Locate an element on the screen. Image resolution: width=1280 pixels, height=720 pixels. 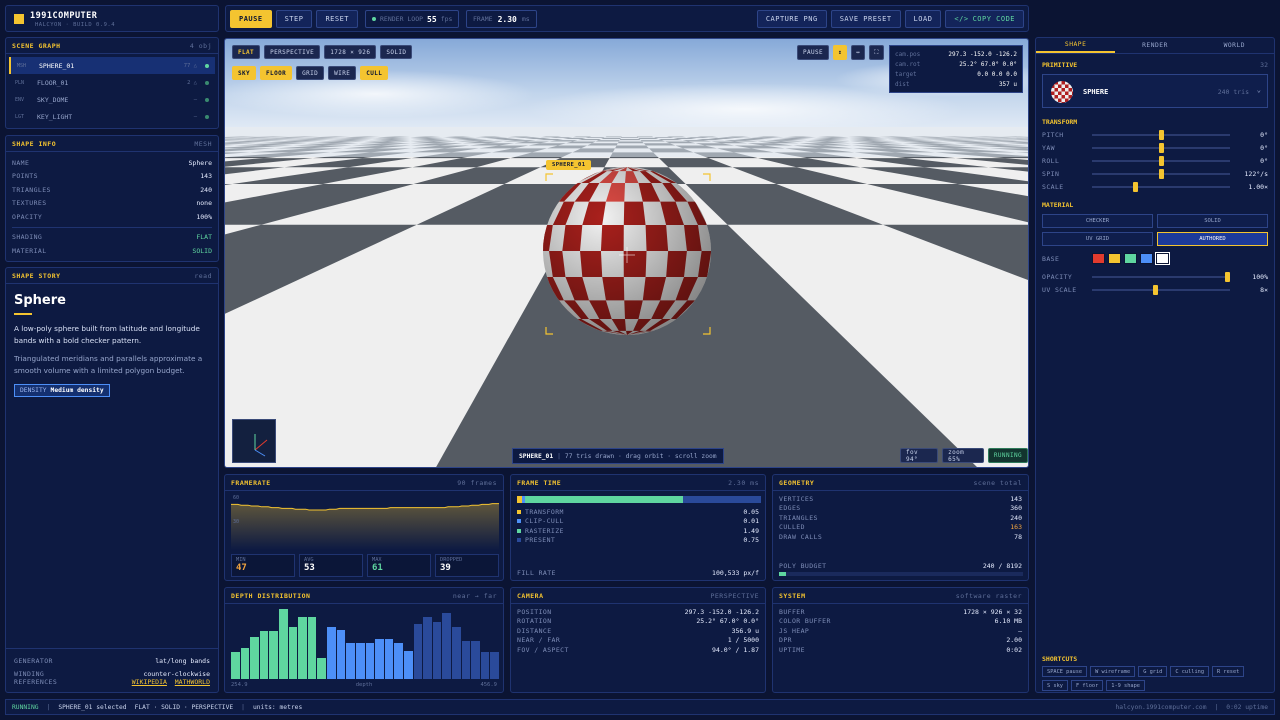
transform-roll: ROLL 0° is located at coordinates (1155, 160).